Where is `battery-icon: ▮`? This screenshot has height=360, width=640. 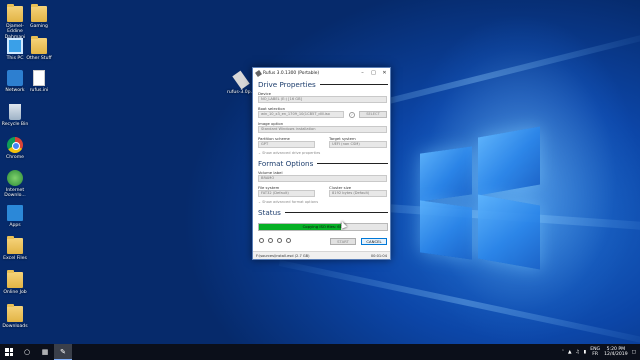
battery-icon: ▮ is located at coordinates (585, 352).